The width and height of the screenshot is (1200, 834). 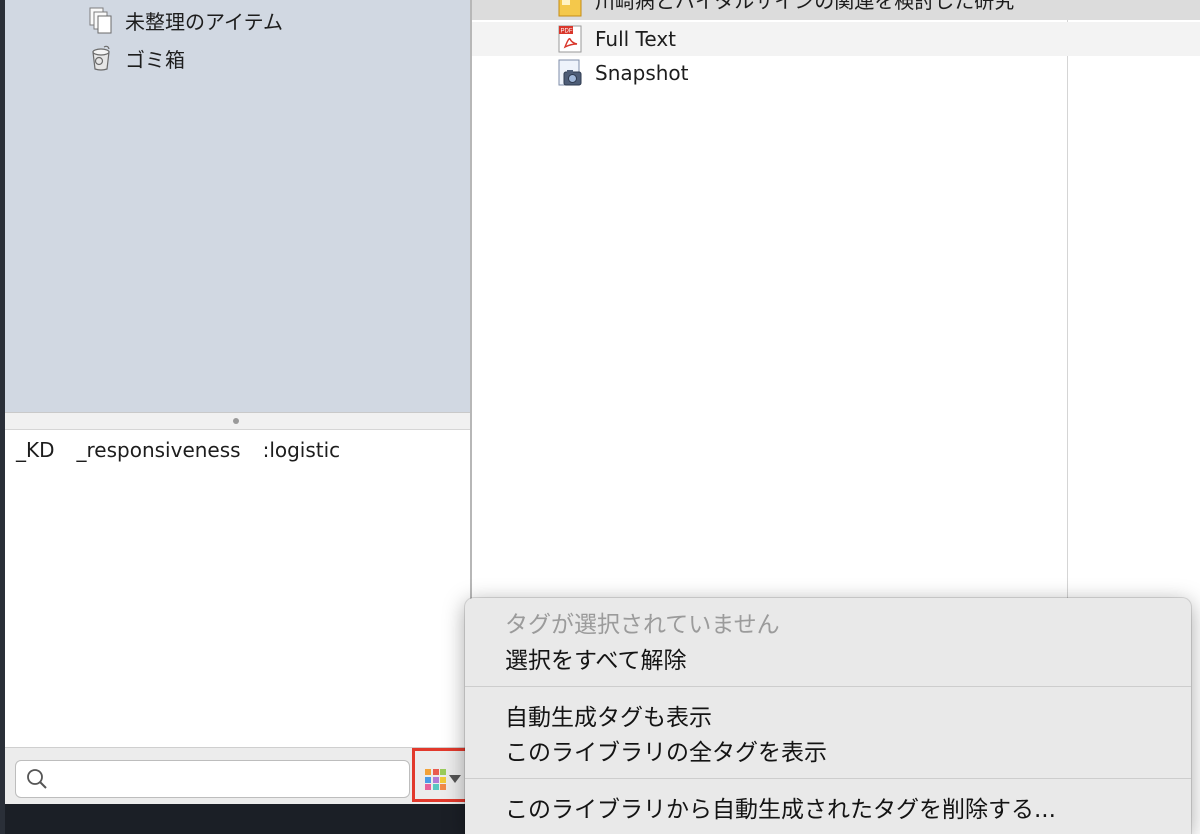 I want to click on menu-item-deselect-all: 選択をすべて解除, so click(x=595, y=658).